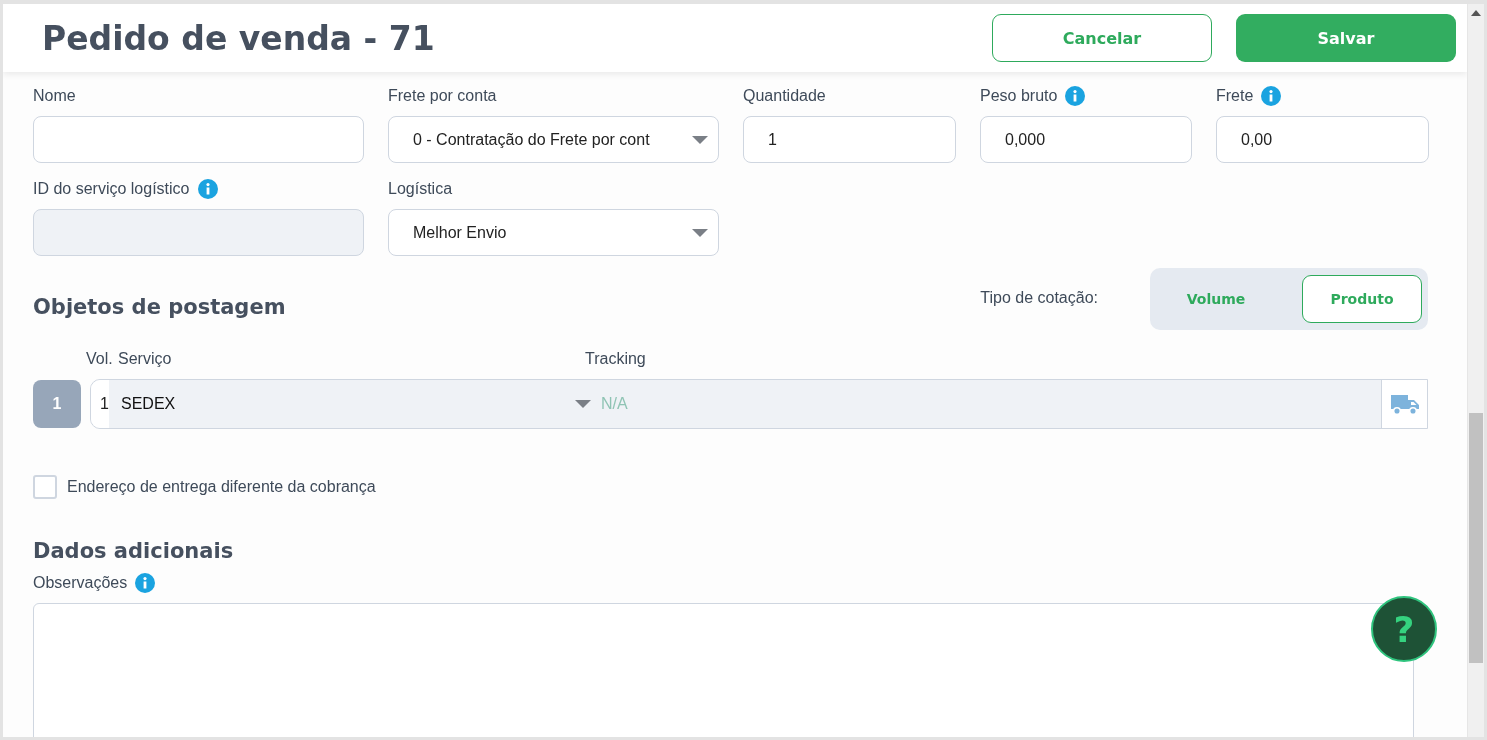 The height and width of the screenshot is (740, 1487). I want to click on scrollbar, so click(1475, 370).